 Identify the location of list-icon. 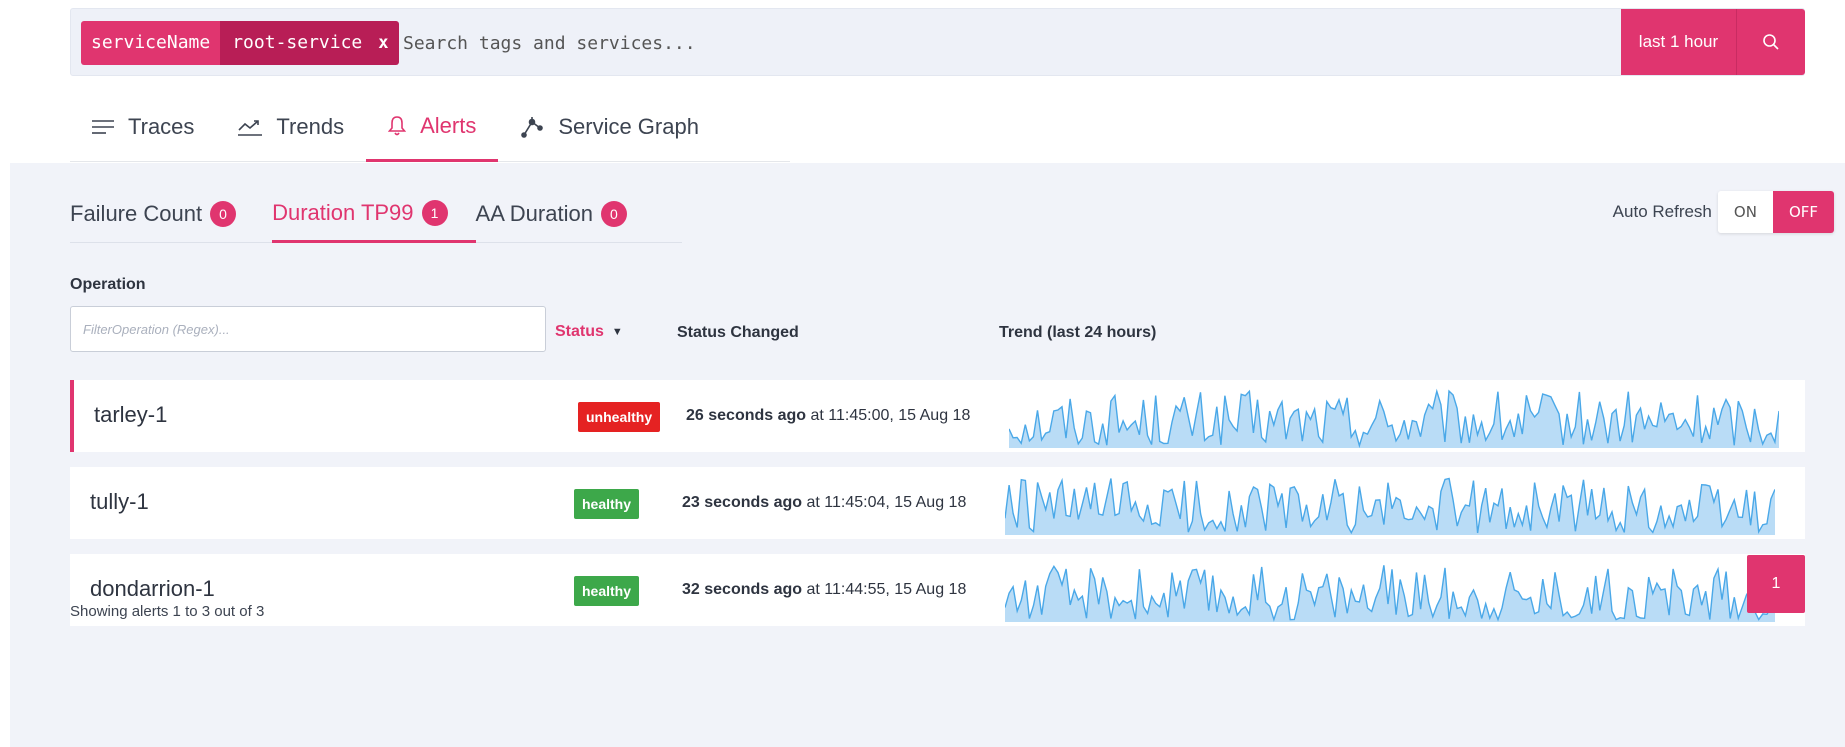
(103, 127).